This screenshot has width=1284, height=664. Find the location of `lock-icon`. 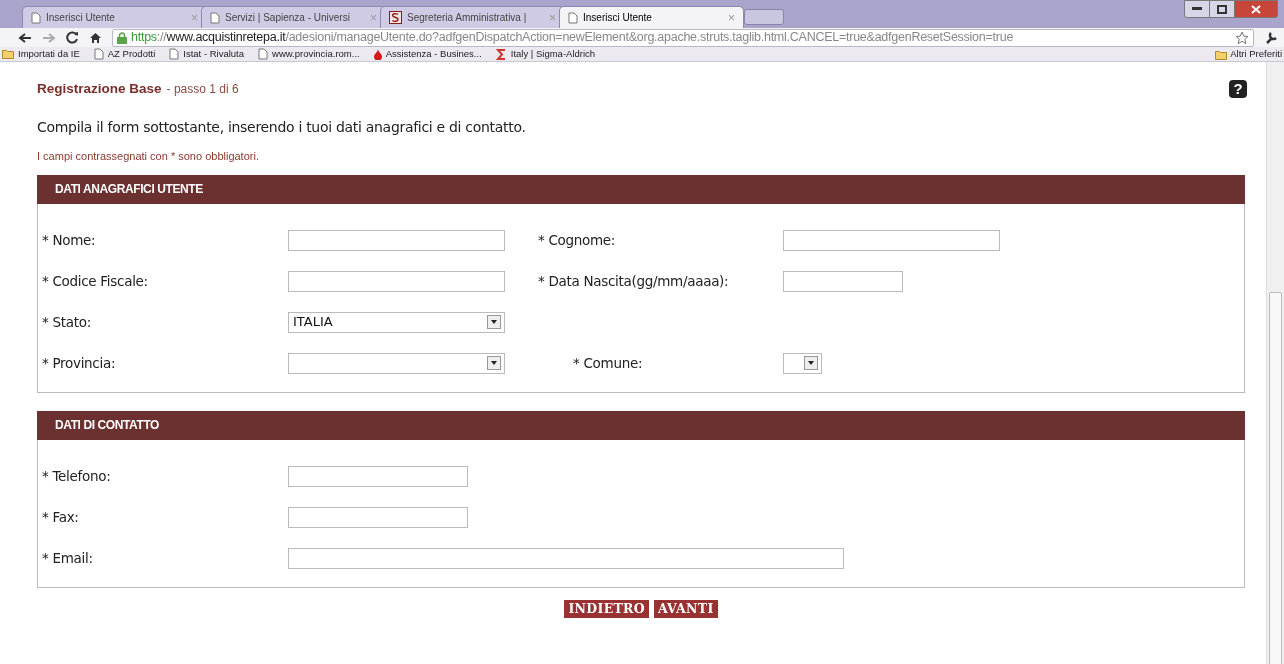

lock-icon is located at coordinates (122, 37).